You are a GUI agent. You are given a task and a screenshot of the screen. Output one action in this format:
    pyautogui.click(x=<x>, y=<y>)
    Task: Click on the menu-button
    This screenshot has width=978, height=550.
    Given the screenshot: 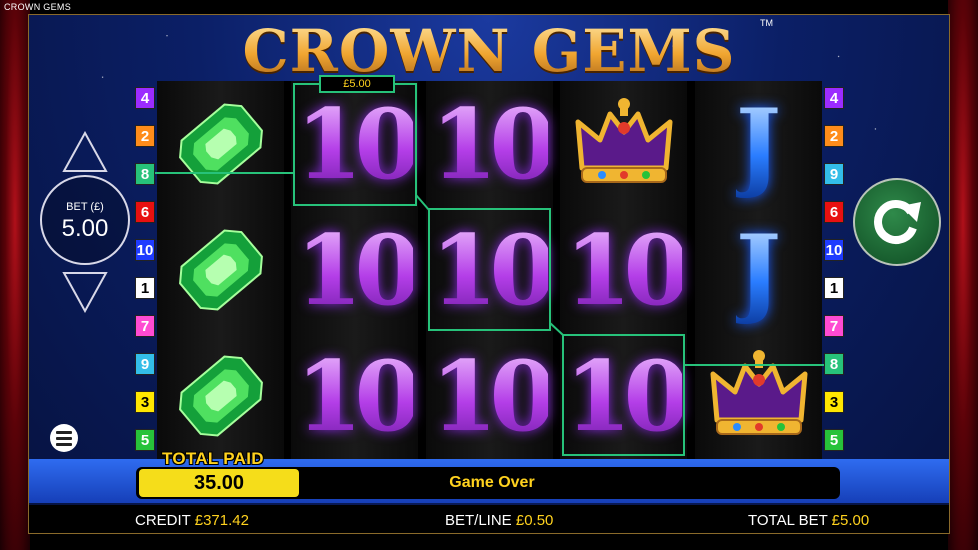 What is the action you would take?
    pyautogui.click(x=64, y=438)
    